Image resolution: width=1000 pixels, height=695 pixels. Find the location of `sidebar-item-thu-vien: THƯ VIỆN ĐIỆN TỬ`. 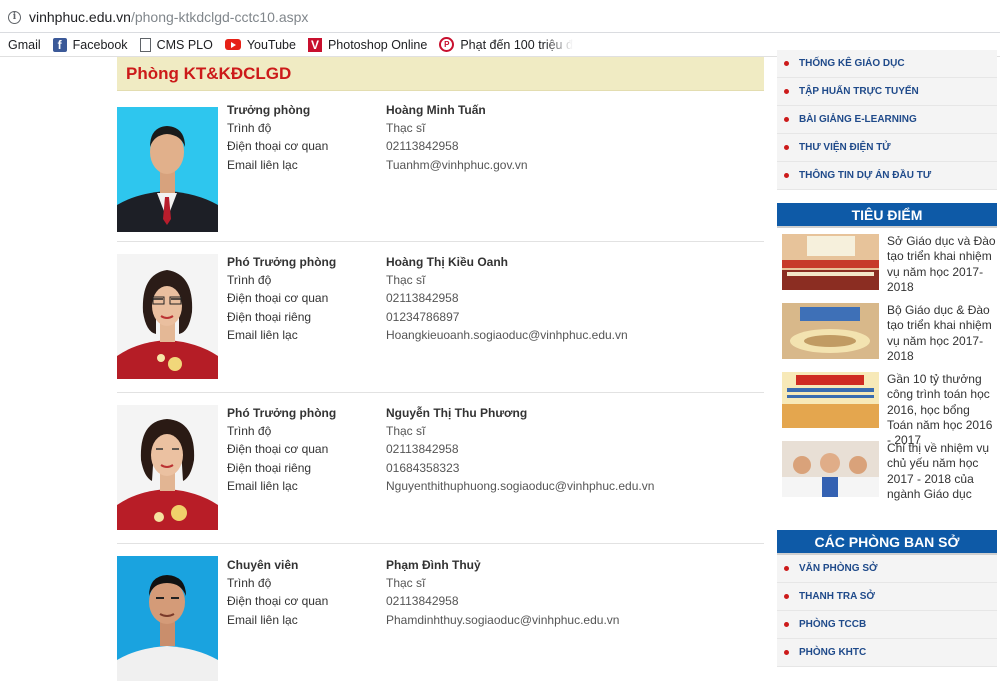

sidebar-item-thu-vien: THƯ VIỆN ĐIỆN TỬ is located at coordinates (887, 148).